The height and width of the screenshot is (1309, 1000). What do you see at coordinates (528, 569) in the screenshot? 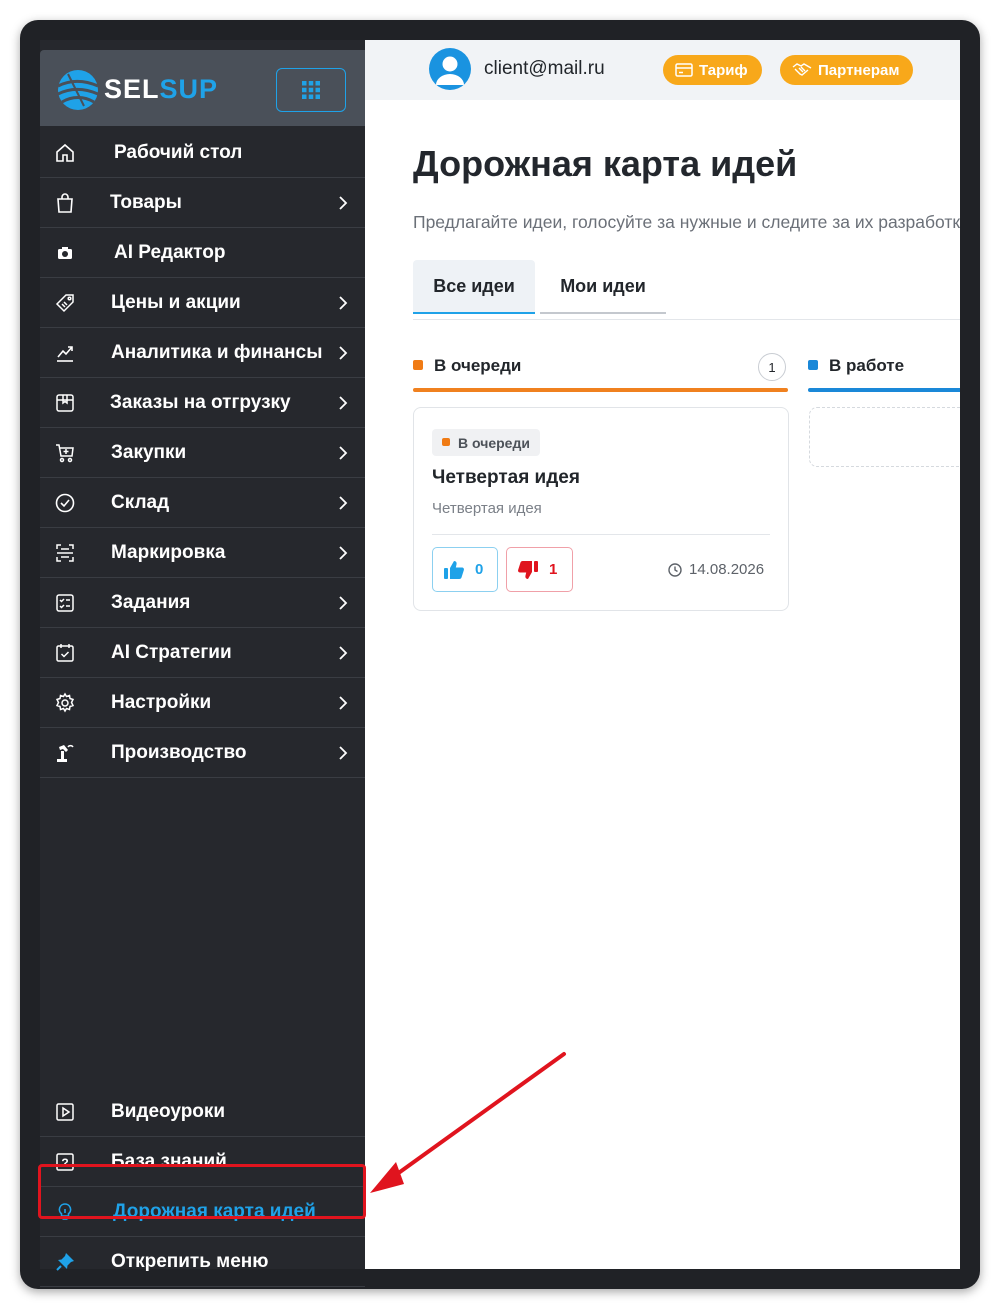
I see `thumbs-down-icon` at bounding box center [528, 569].